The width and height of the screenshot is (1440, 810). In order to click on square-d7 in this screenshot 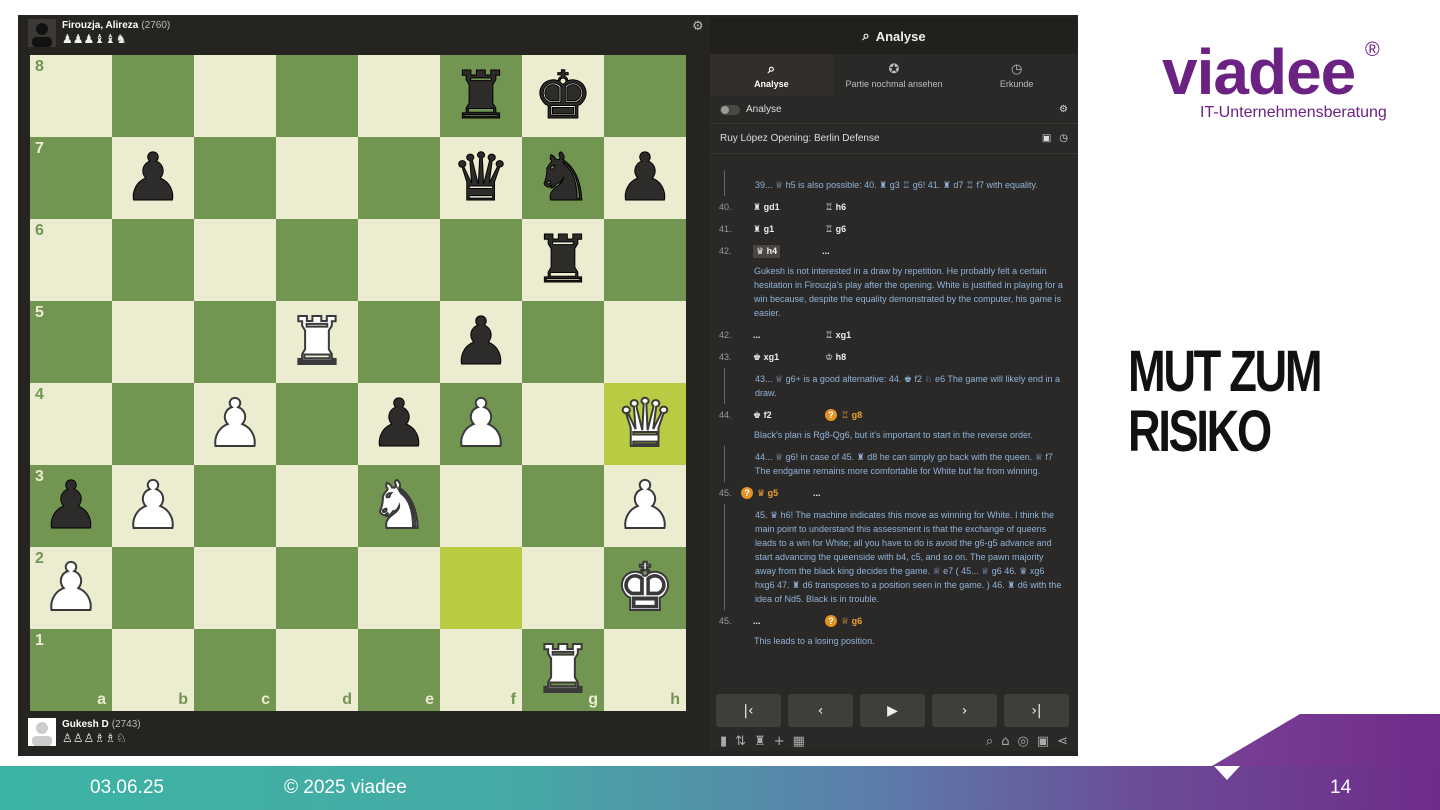, I will do `click(317, 178)`.